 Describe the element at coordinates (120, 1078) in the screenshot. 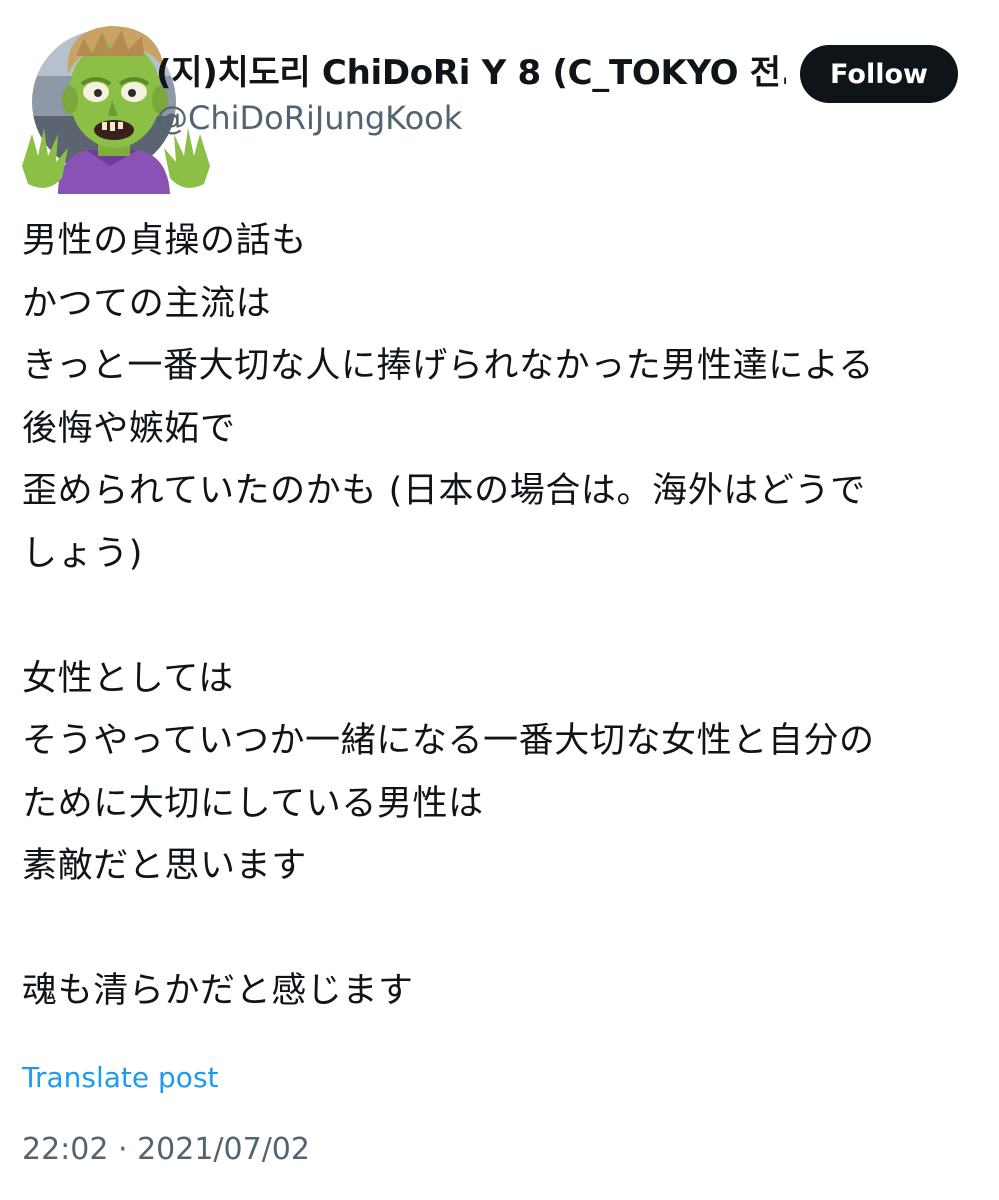

I see `translate-post-link: Translate post` at that location.